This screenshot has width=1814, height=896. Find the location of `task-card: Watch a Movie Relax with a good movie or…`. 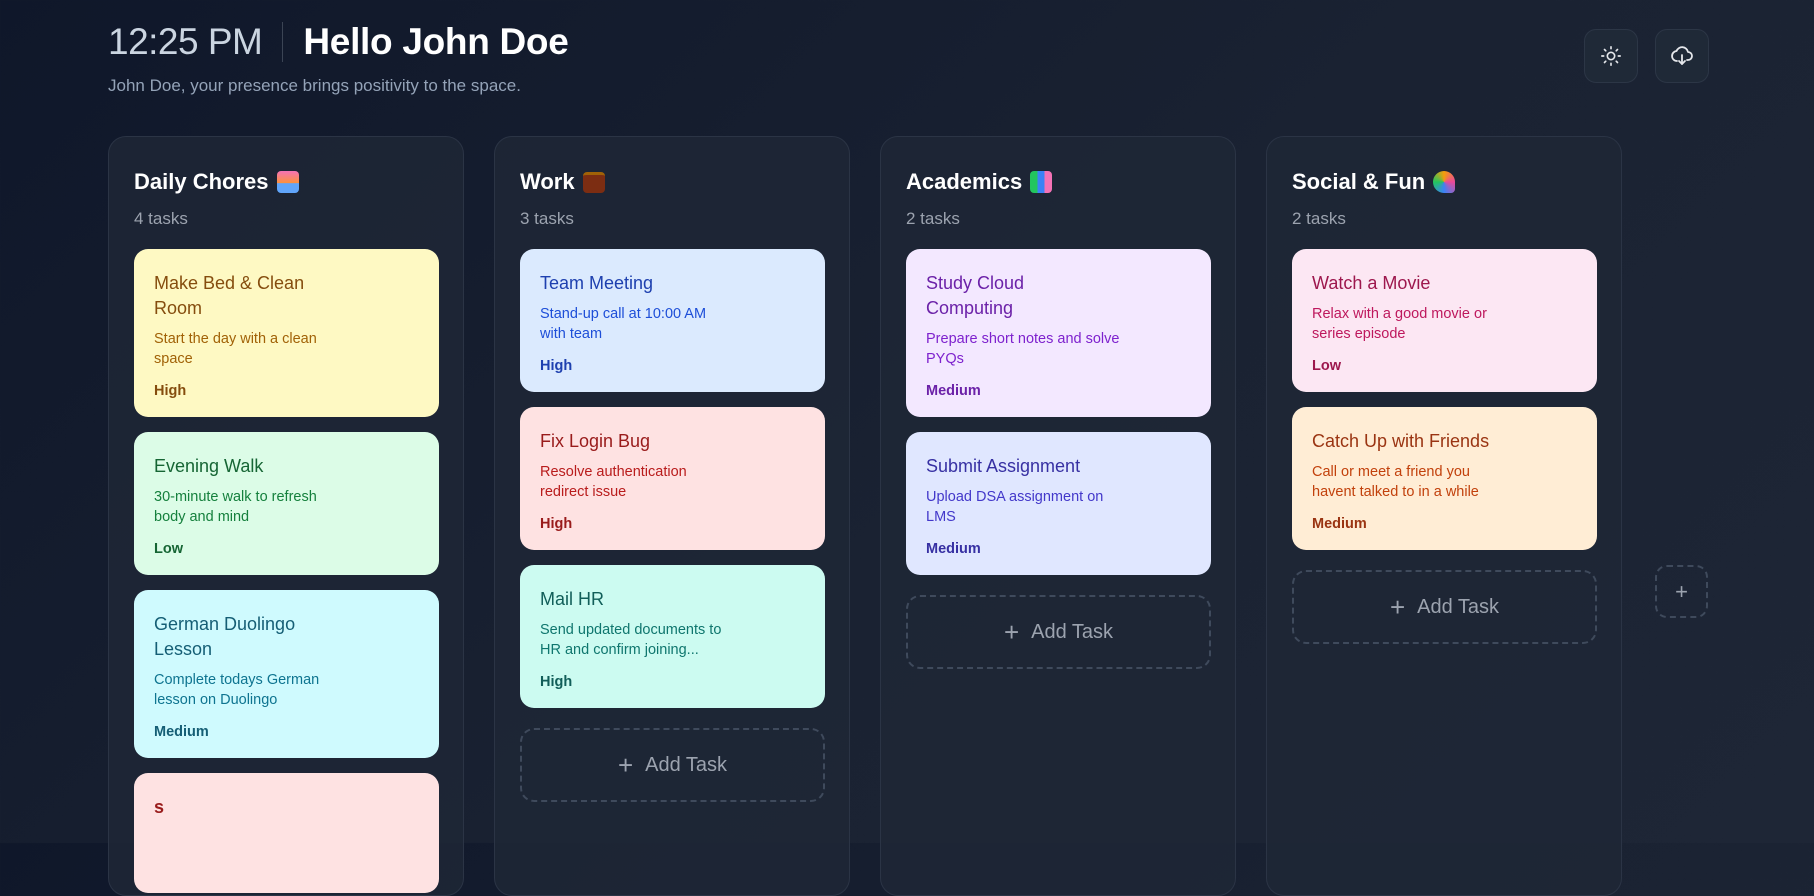

task-card: Watch a Movie Relax with a good movie or… is located at coordinates (1444, 320).